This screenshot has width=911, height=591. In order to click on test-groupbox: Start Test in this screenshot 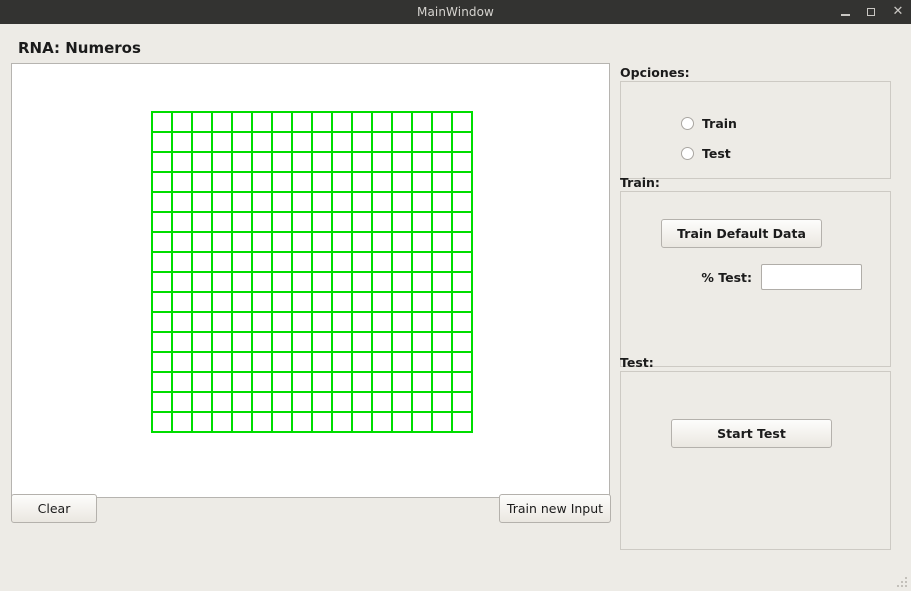, I will do `click(755, 460)`.